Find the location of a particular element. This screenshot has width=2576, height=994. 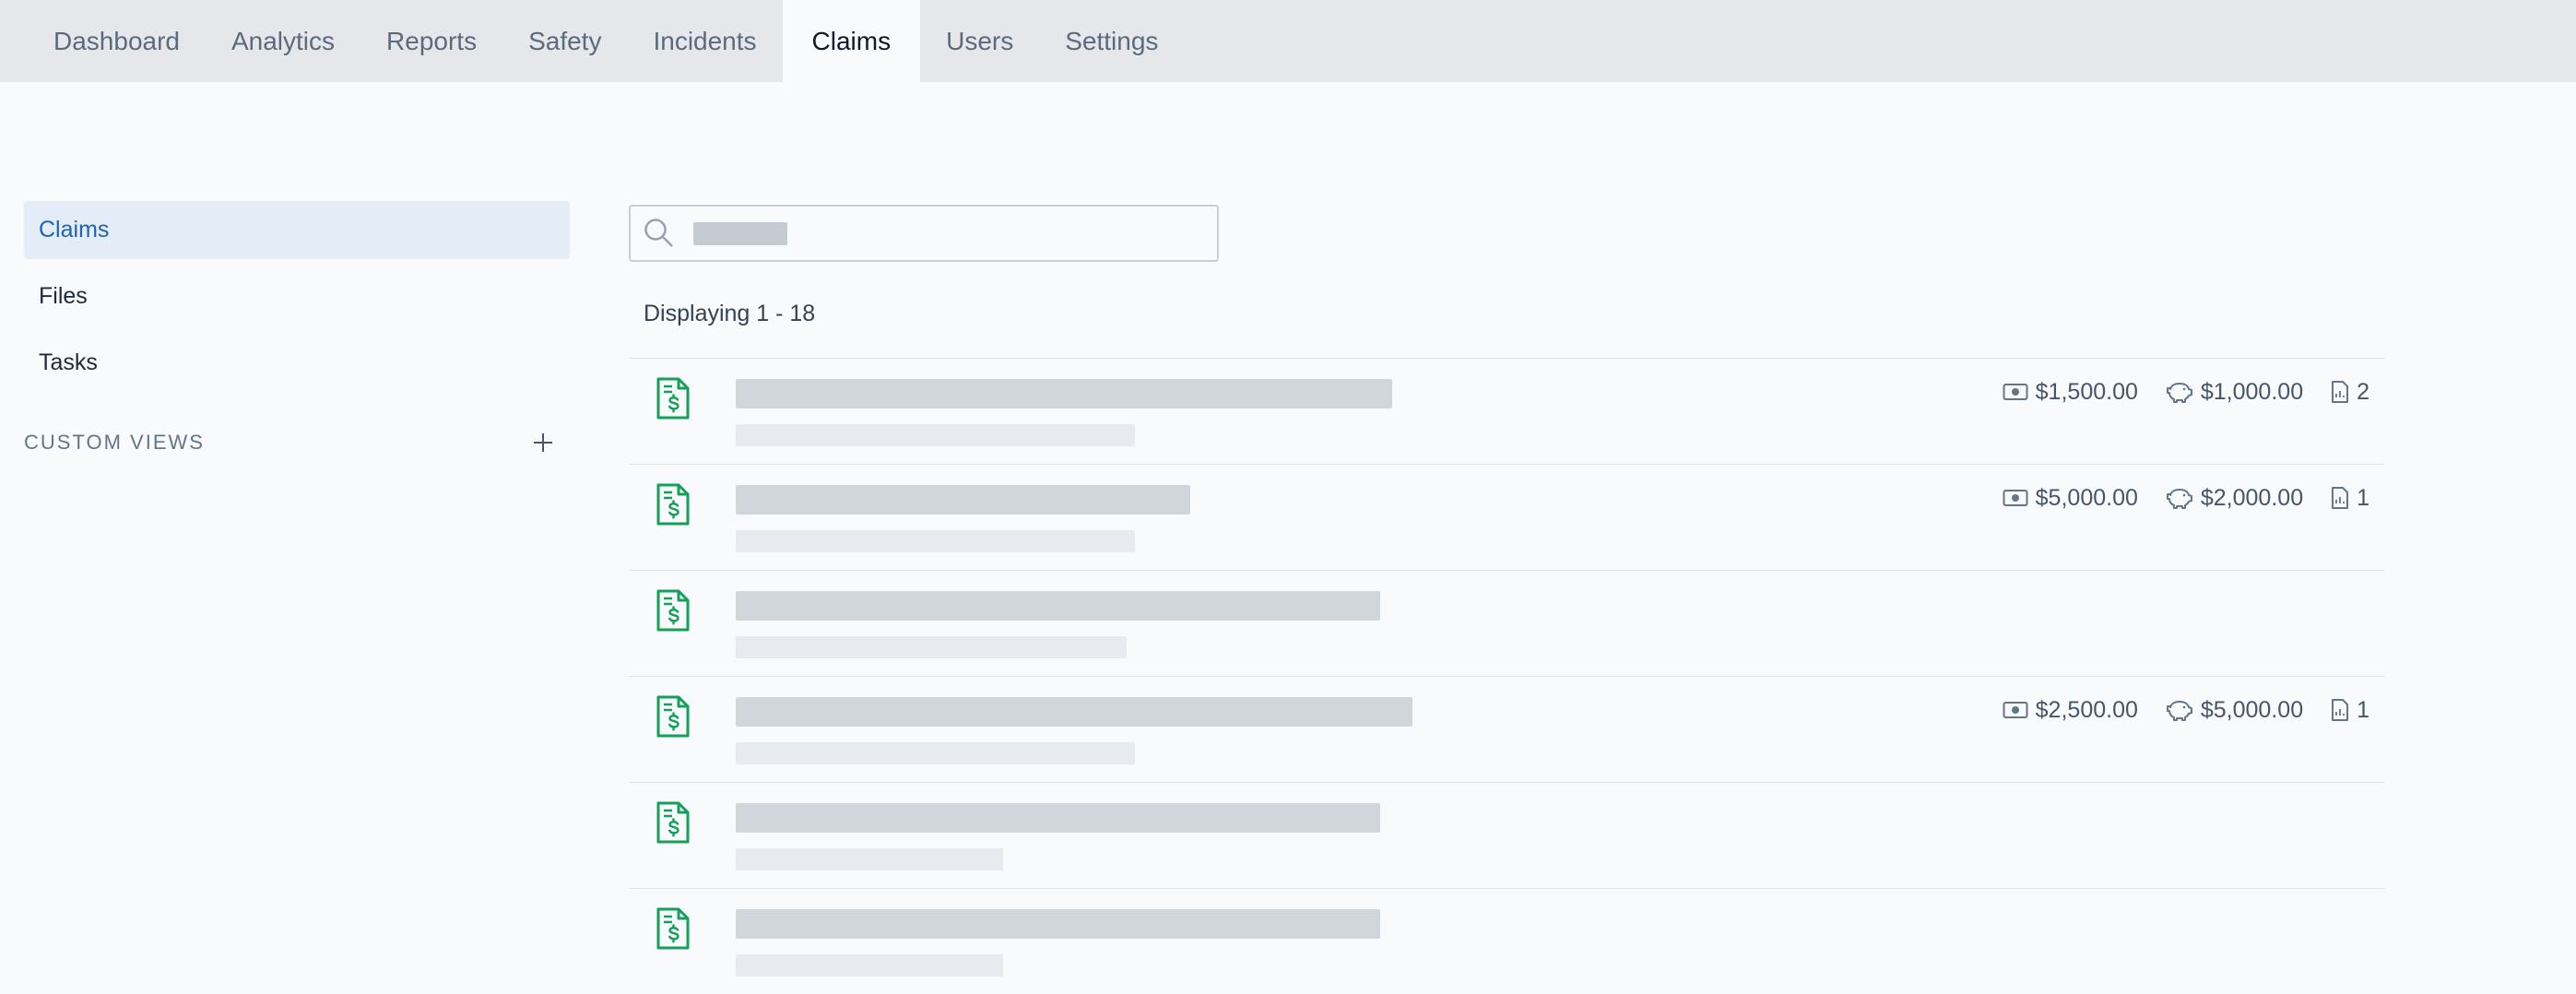

tab-claims: Claims is located at coordinates (851, 41).